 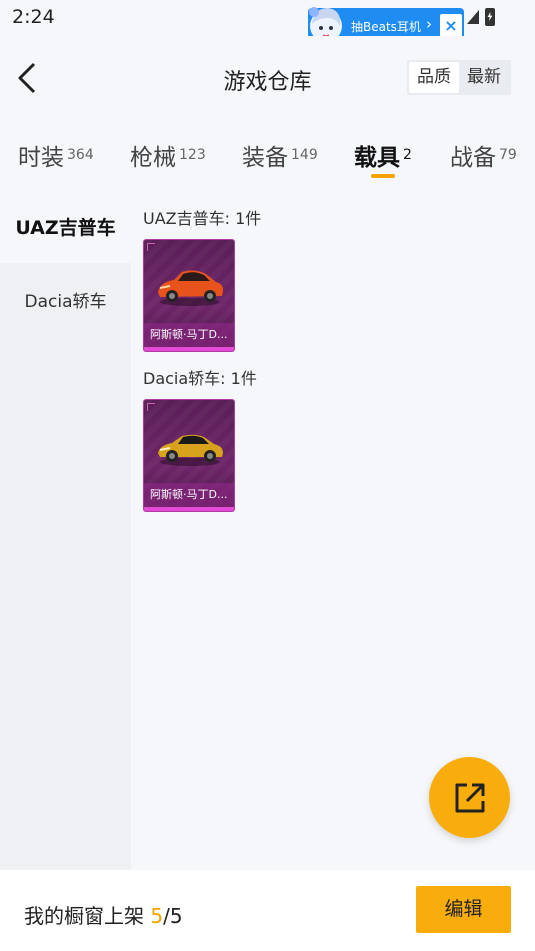 I want to click on tab-guns: 枪械 123, so click(x=168, y=155).